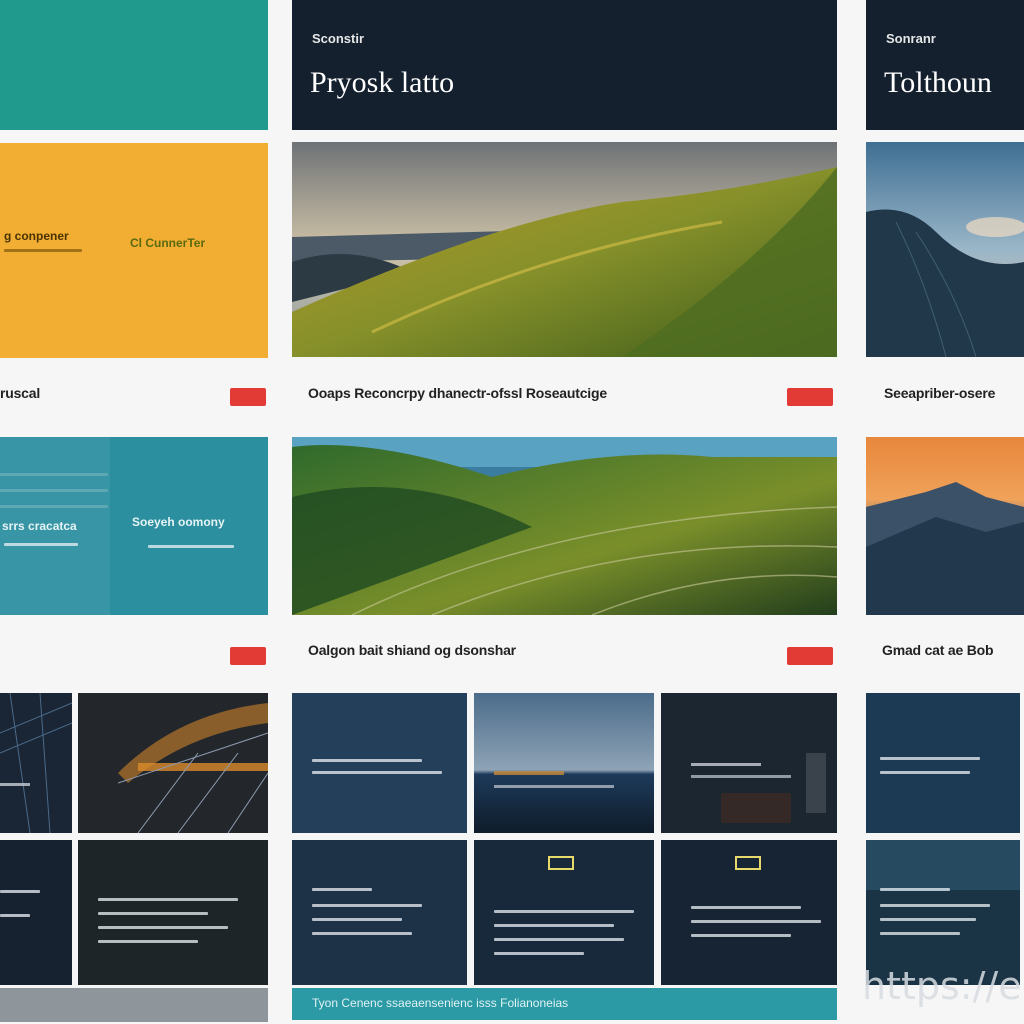  Describe the element at coordinates (248, 397) in the screenshot. I see `col1-action-badge` at that location.